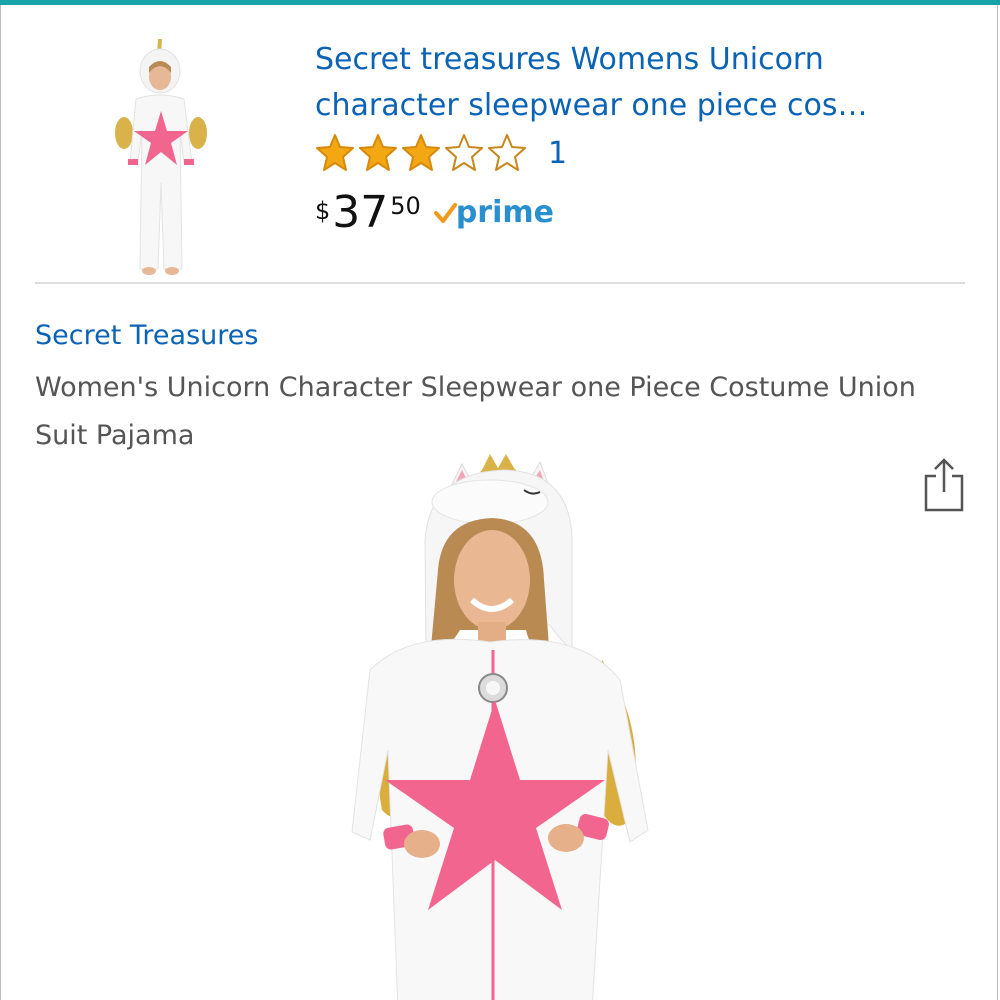  Describe the element at coordinates (161, 155) in the screenshot. I see `product-thumbnail` at that location.